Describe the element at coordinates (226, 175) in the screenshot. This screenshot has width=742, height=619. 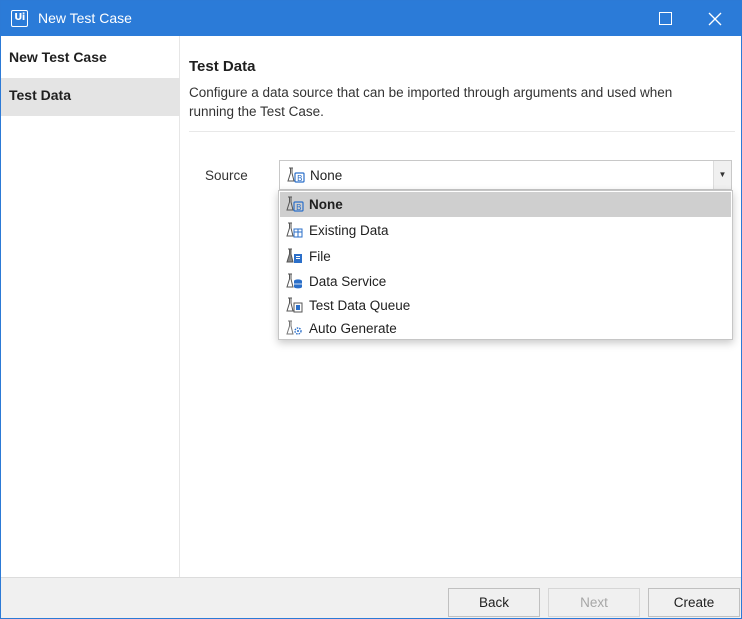
I see `source-label: Source` at that location.